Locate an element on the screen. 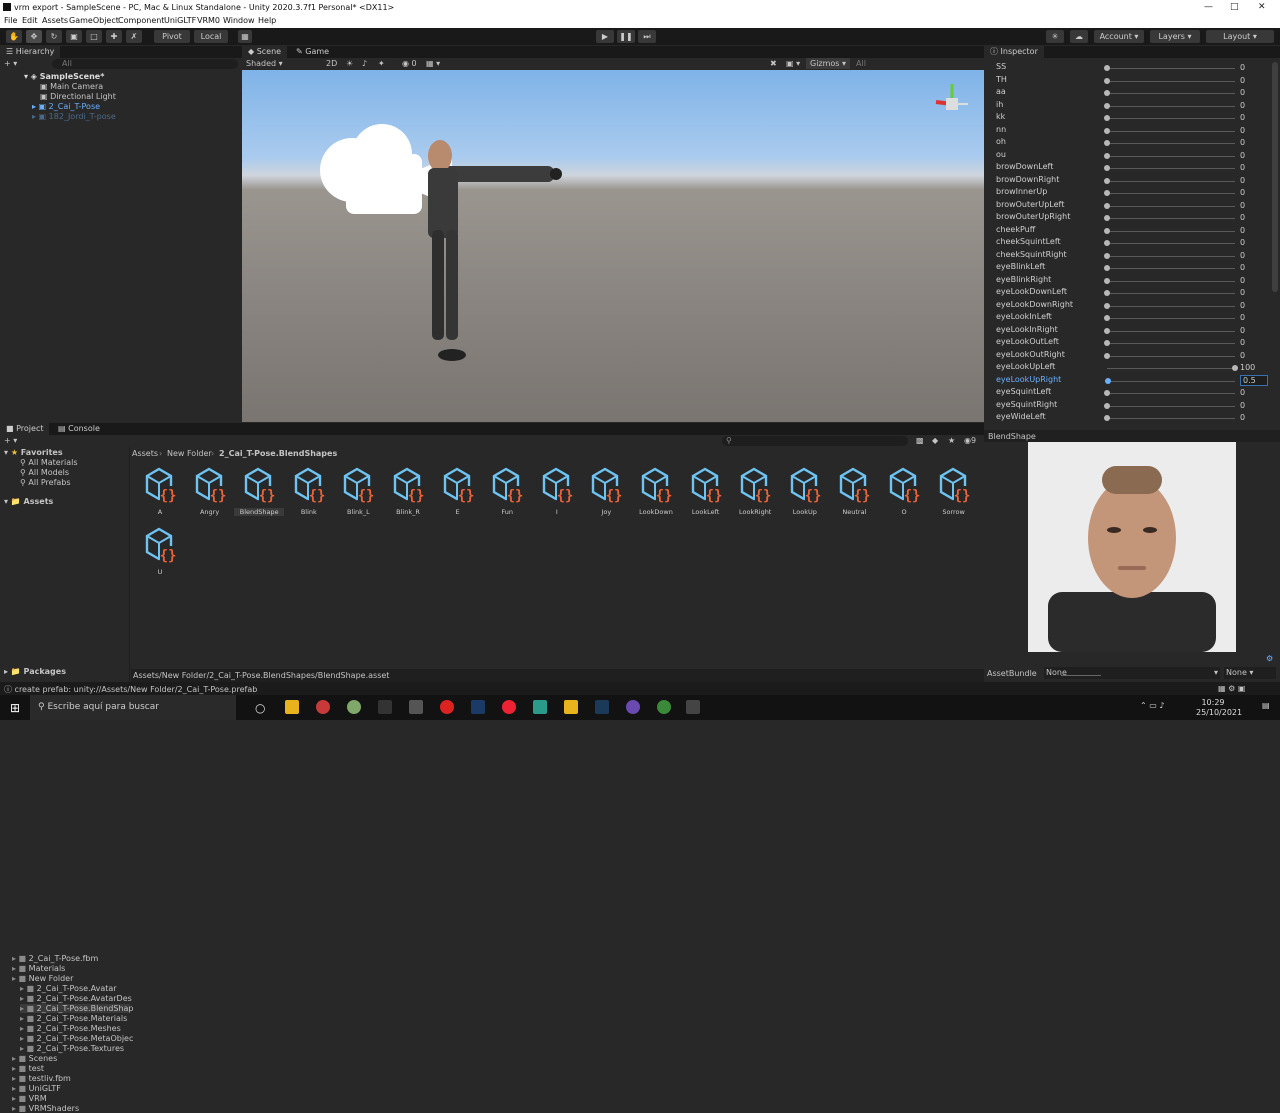 Image resolution: width=1280 pixels, height=1113 pixels. rotate-tool-icon: ↻ is located at coordinates (54, 36).